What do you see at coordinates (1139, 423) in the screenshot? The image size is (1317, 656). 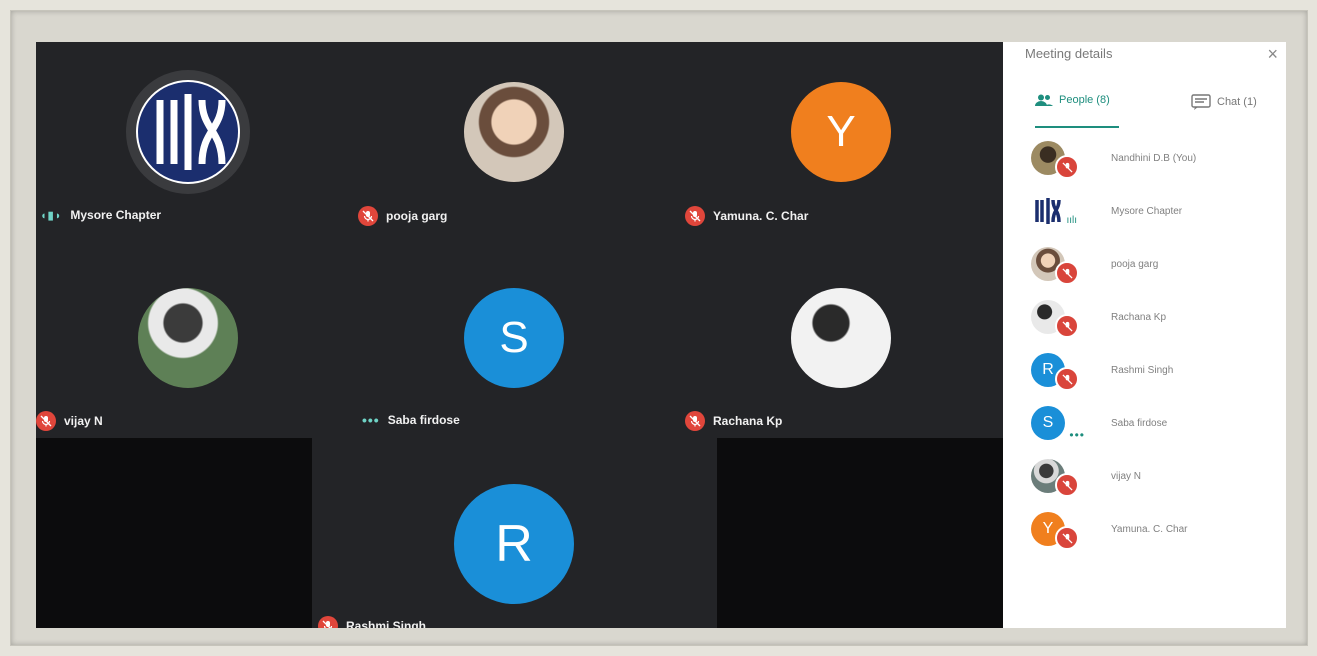 I see `person-name: Saba firdose` at bounding box center [1139, 423].